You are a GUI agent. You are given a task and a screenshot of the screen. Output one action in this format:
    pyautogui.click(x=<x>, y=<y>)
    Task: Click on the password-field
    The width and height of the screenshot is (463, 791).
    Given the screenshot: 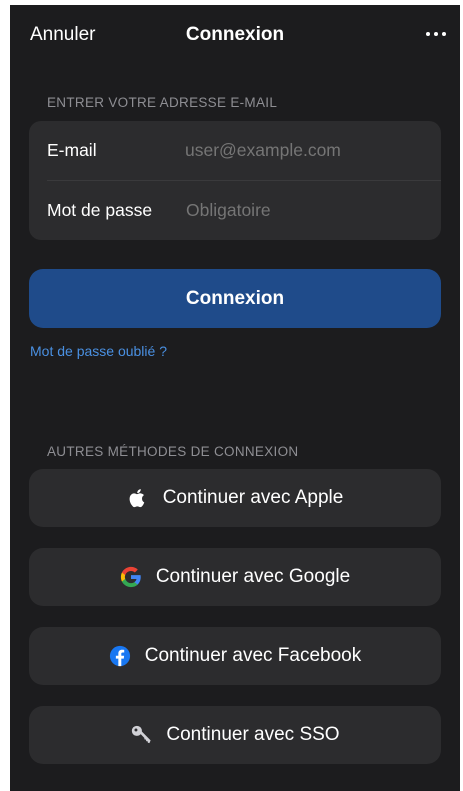 What is the action you would take?
    pyautogui.click(x=306, y=210)
    